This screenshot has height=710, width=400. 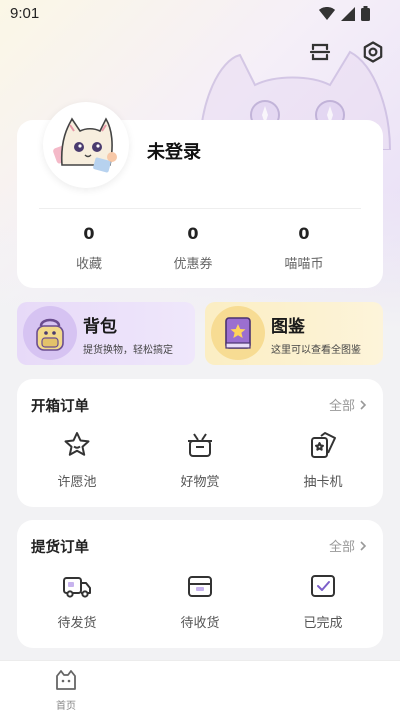 I want to click on stat-label: 收藏, so click(x=88, y=264).